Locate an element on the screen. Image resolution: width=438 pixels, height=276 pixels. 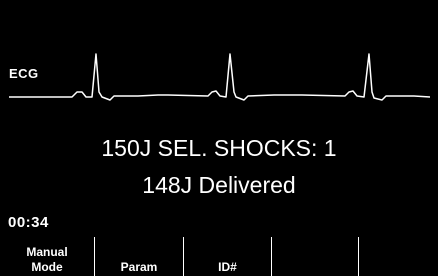
softkey-bar: Manual Mode Param ID# is located at coordinates (219, 256).